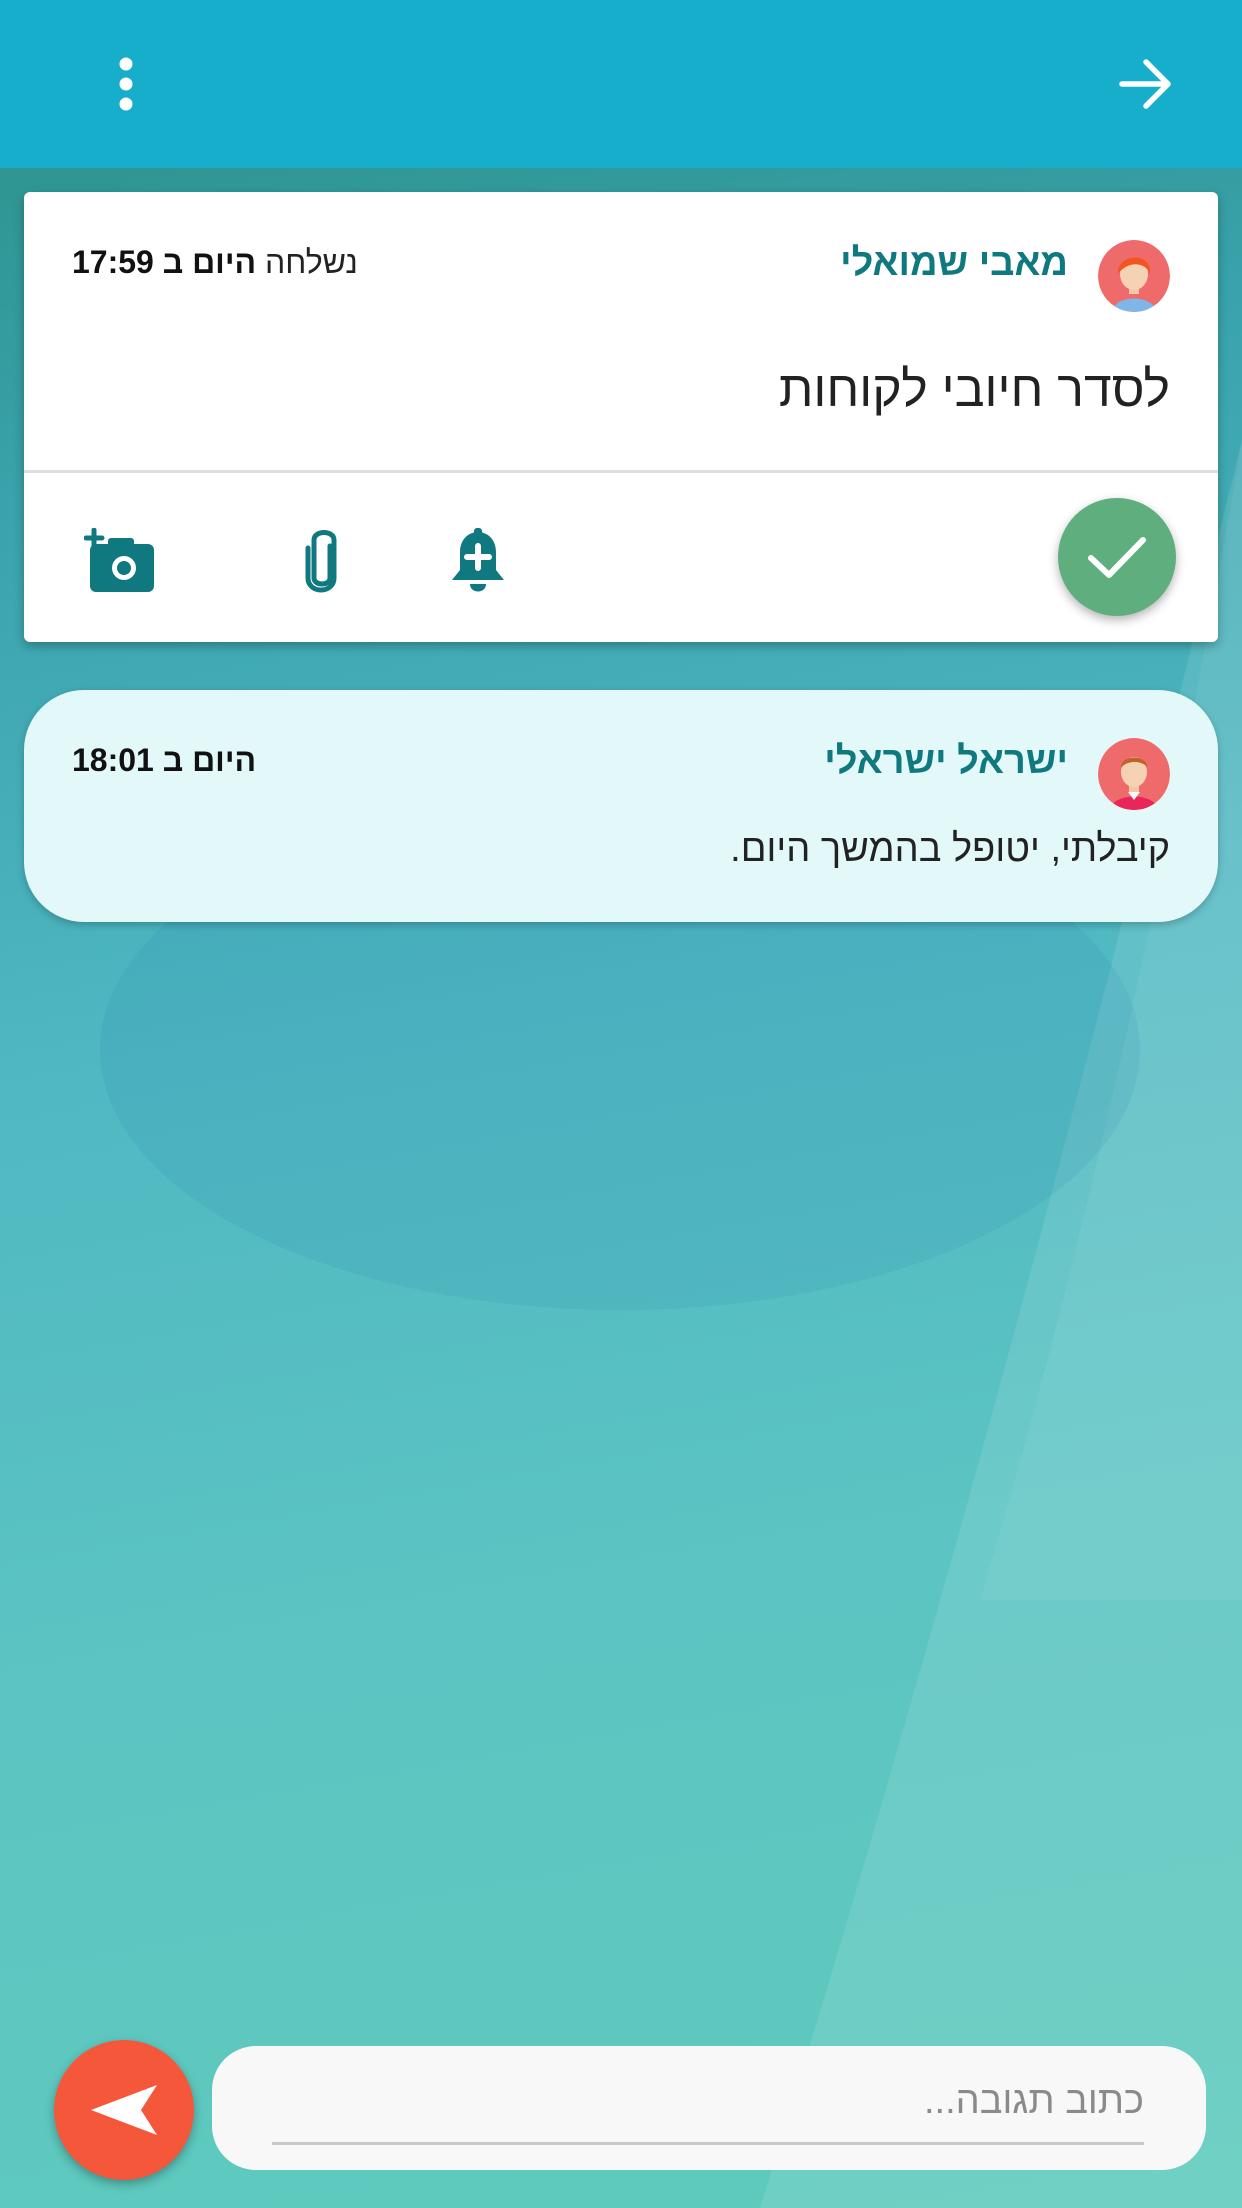 The width and height of the screenshot is (1242, 2208). What do you see at coordinates (113, 262) in the screenshot?
I see `sent-time: 17:59` at bounding box center [113, 262].